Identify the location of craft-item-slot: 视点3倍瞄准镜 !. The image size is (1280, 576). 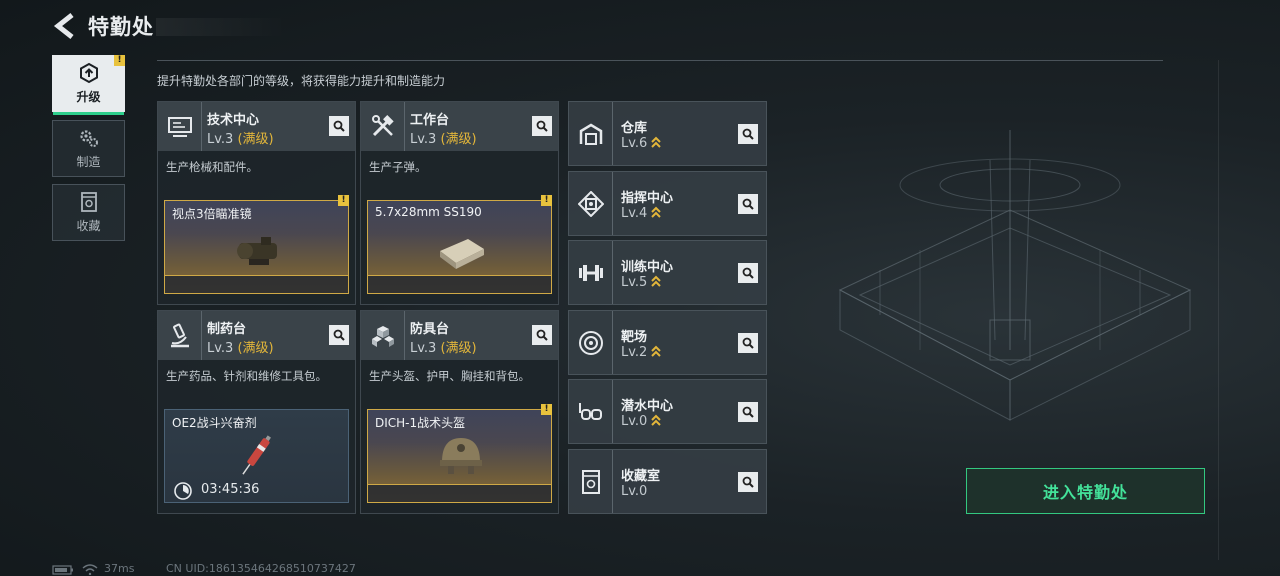
(256, 244).